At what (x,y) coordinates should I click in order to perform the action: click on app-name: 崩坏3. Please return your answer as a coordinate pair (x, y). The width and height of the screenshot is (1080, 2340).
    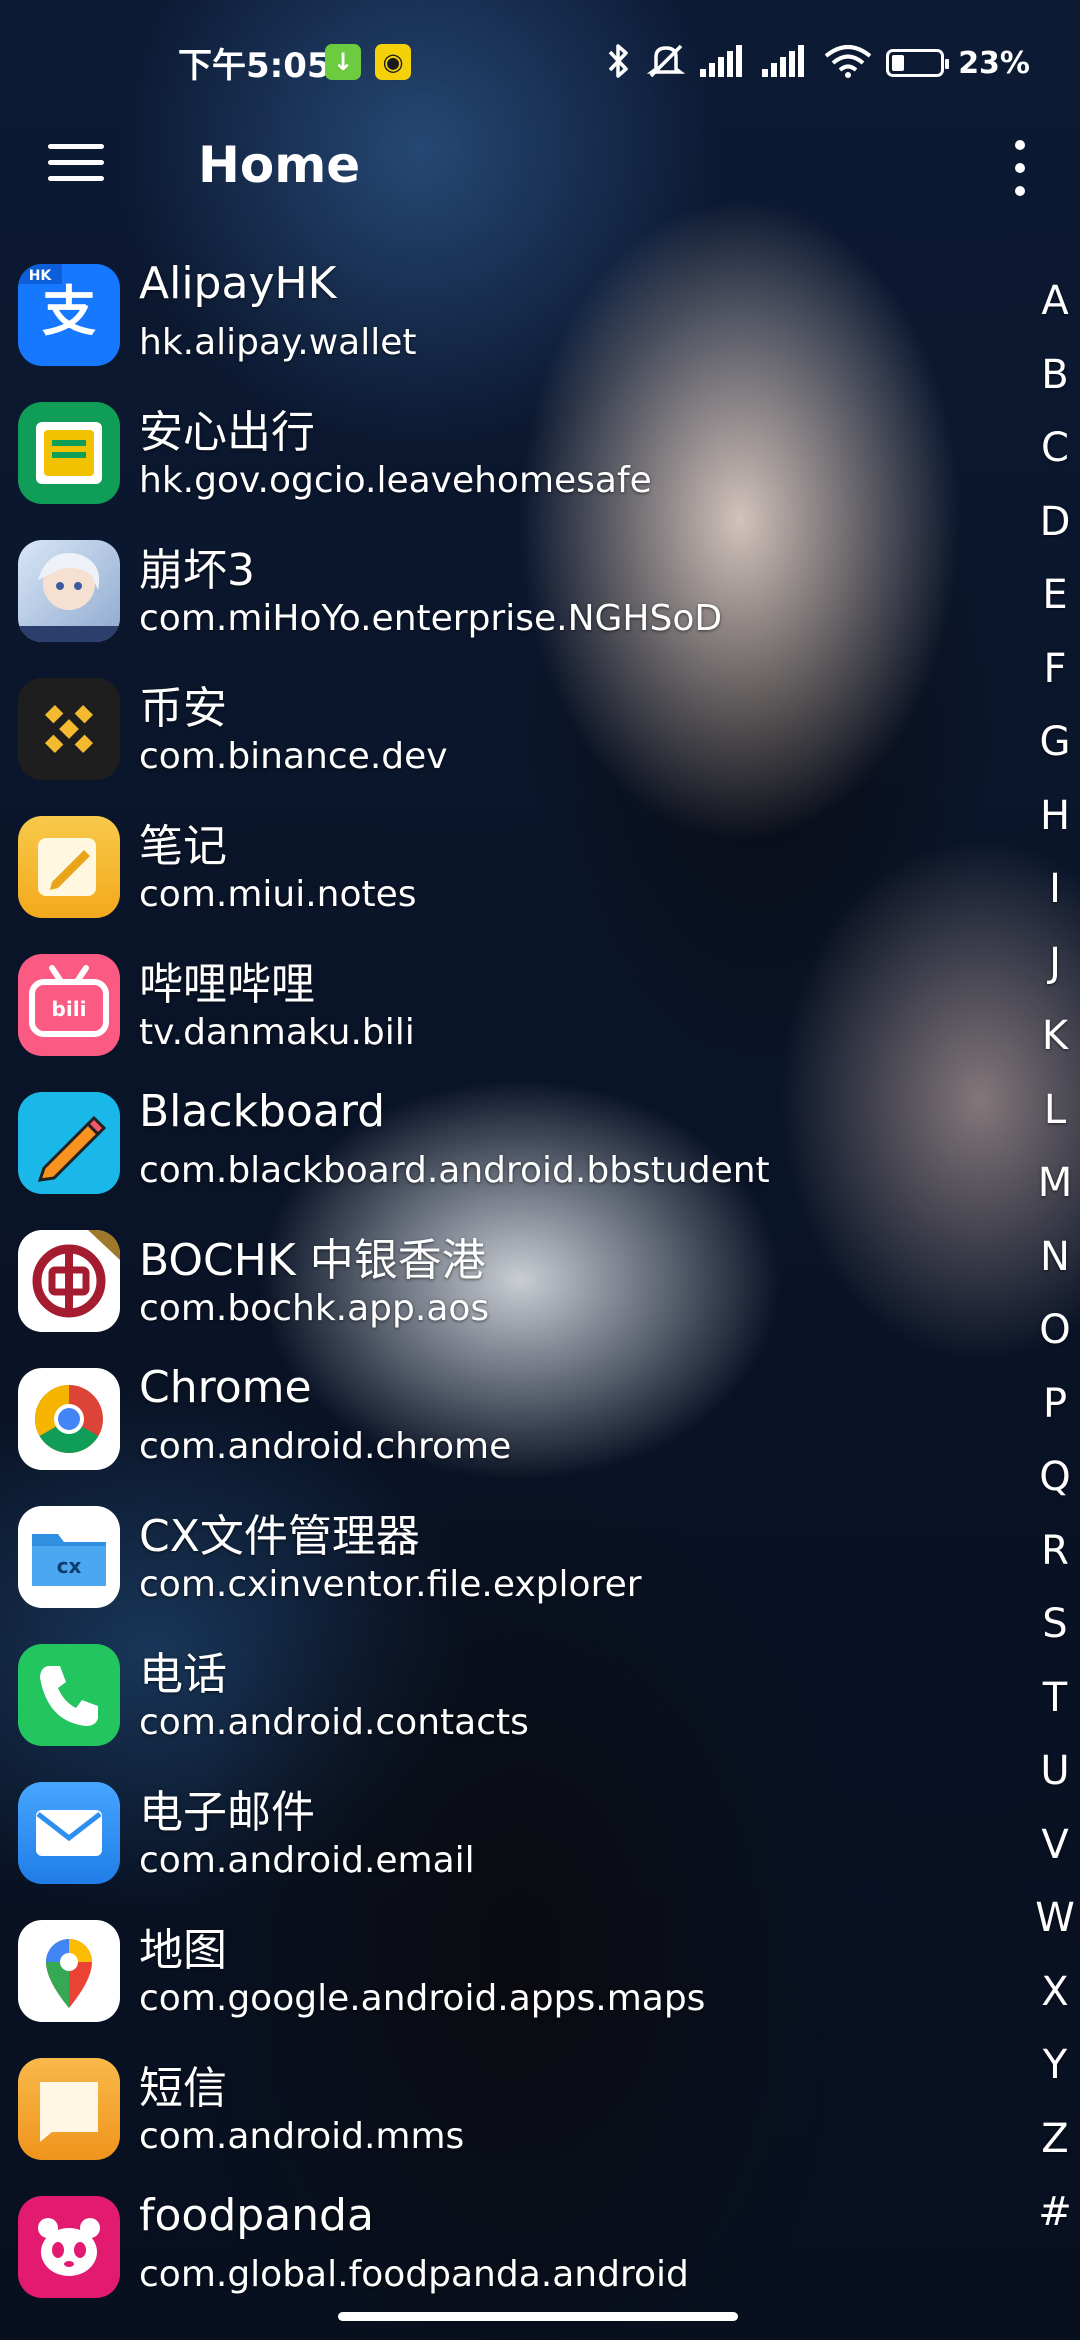
    Looking at the image, I should click on (197, 570).